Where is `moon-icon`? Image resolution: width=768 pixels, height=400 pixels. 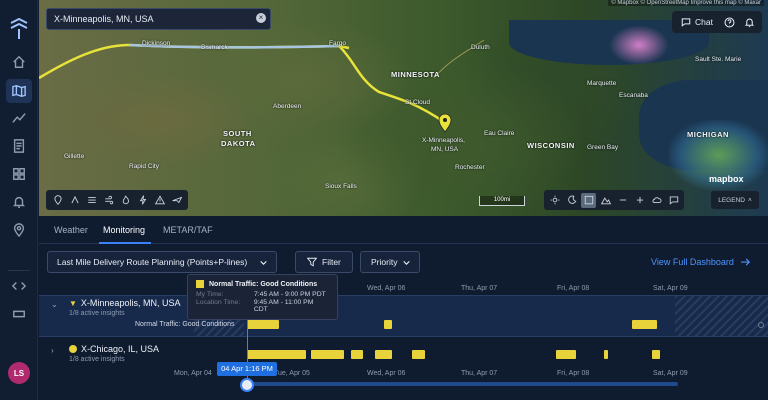 moon-icon is located at coordinates (571, 199).